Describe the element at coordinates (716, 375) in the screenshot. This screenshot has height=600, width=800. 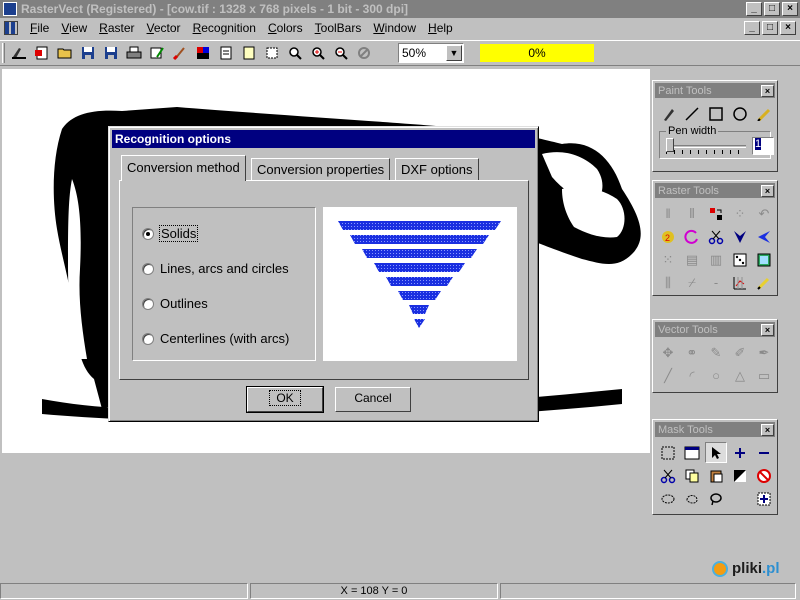
I see `vector-circle-icon: ○` at that location.